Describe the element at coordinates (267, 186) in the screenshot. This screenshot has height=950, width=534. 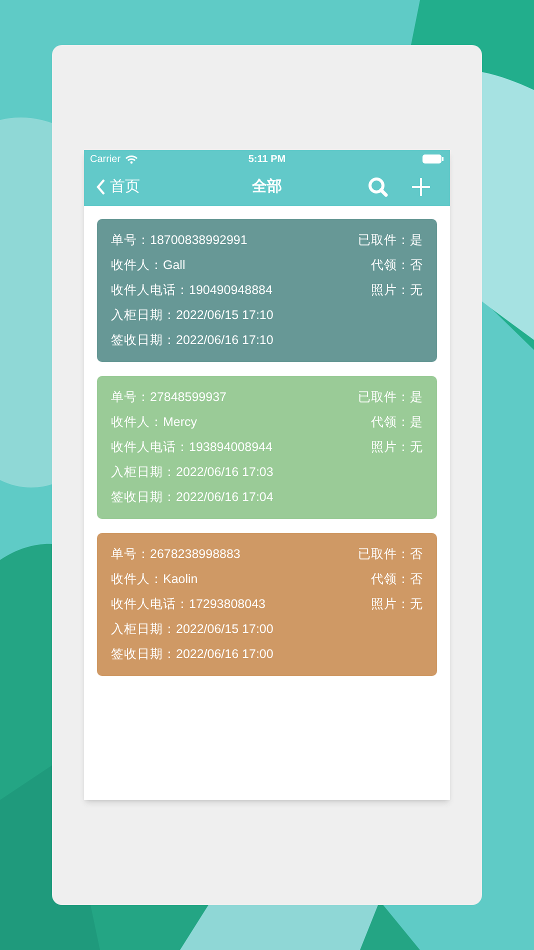
I see `nav-title: 全部` at that location.